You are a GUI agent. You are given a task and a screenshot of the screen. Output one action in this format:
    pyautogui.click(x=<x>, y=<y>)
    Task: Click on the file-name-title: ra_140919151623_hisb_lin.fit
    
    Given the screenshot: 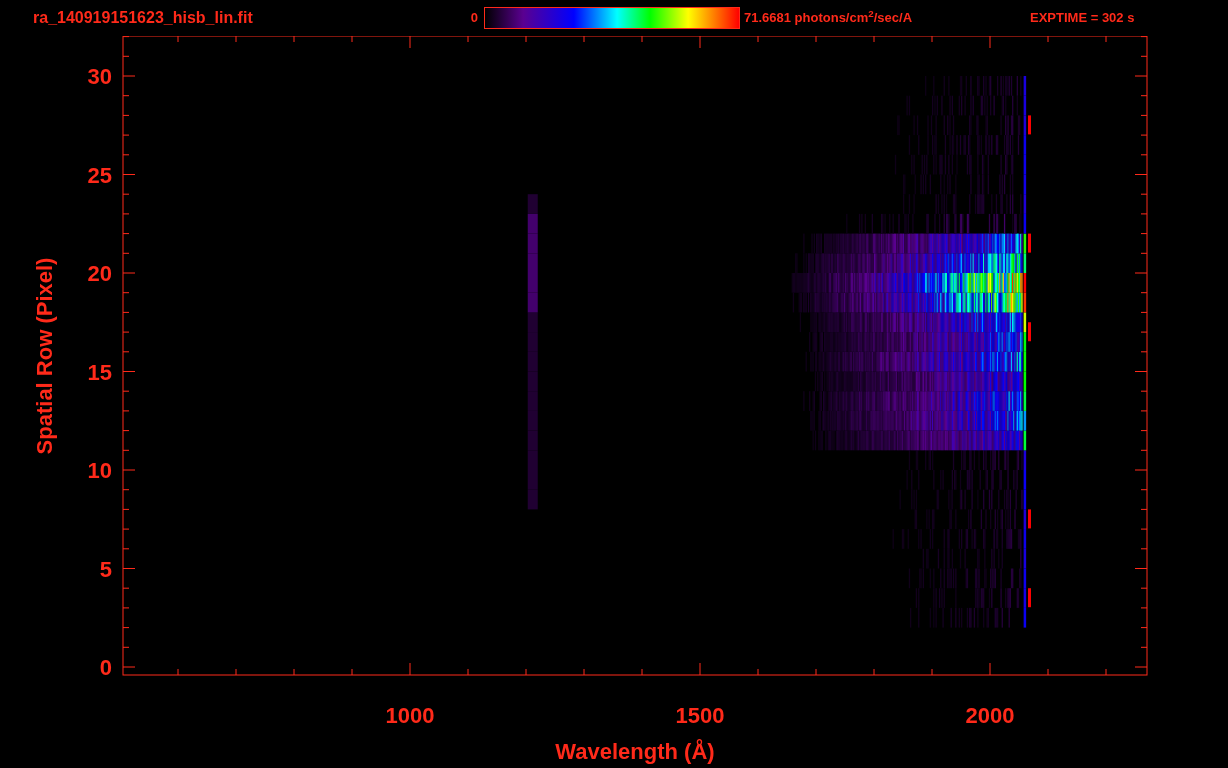 What is the action you would take?
    pyautogui.click(x=143, y=18)
    